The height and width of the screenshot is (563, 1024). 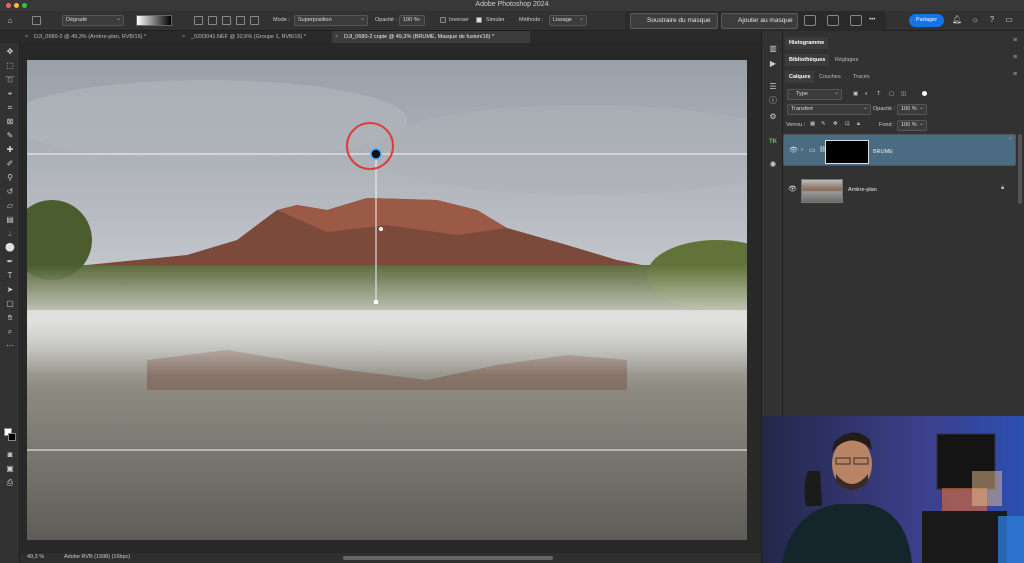 What do you see at coordinates (10, 164) in the screenshot?
I see `brush-icon: ✐` at bounding box center [10, 164].